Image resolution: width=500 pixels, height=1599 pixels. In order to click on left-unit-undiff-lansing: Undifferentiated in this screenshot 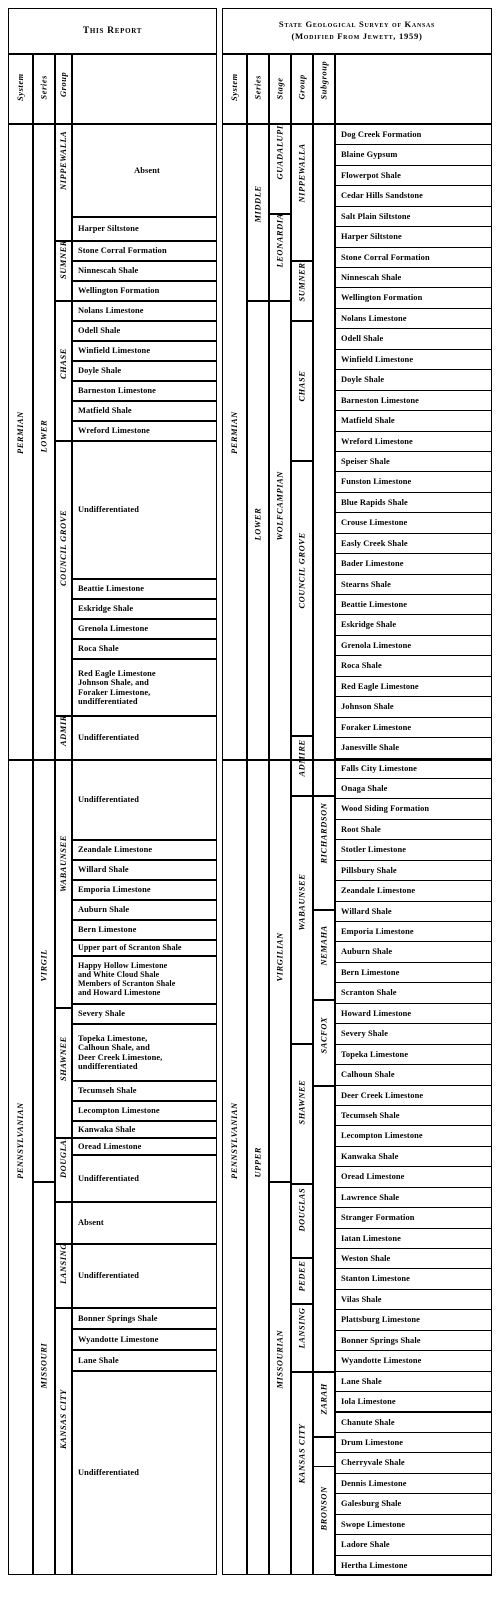, I will do `click(144, 1276)`.